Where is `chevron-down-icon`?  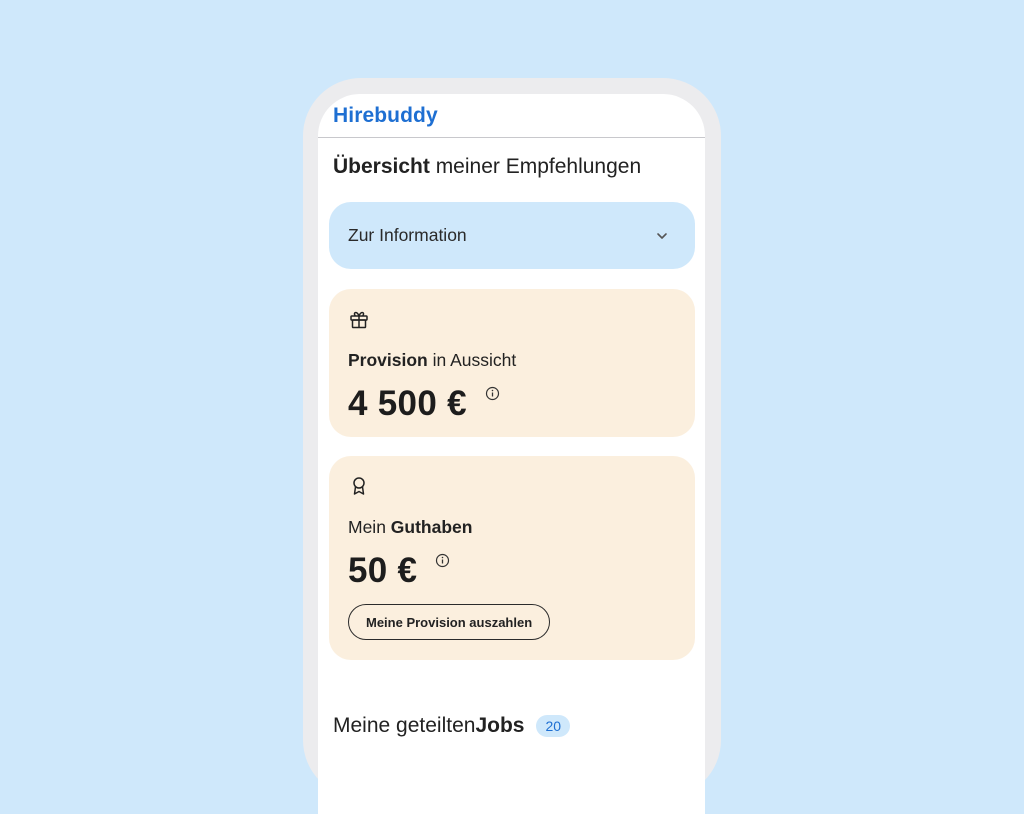 chevron-down-icon is located at coordinates (662, 235).